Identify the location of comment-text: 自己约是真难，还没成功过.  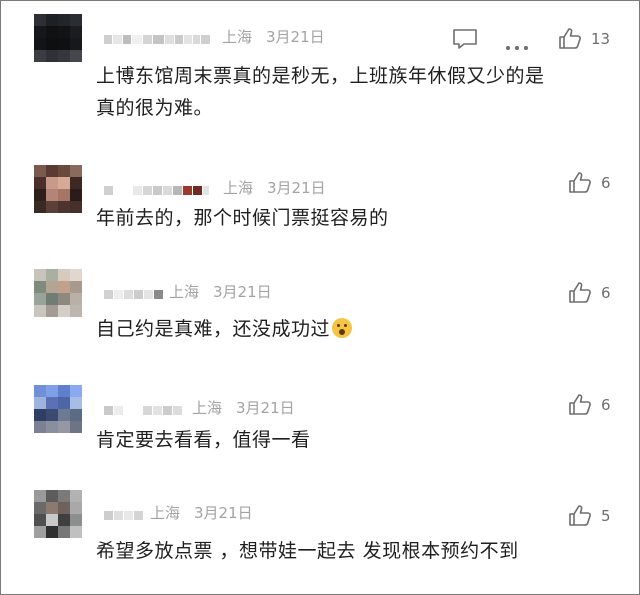
(331, 329).